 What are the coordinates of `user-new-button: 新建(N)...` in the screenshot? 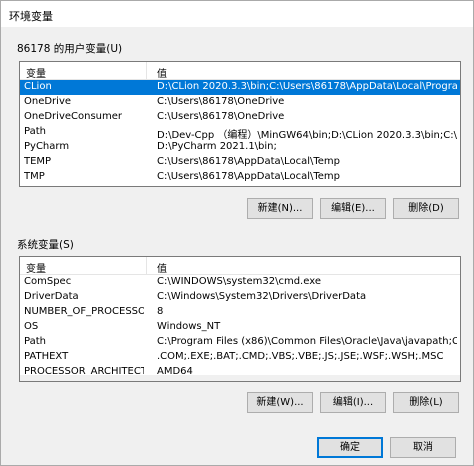 It's located at (280, 208).